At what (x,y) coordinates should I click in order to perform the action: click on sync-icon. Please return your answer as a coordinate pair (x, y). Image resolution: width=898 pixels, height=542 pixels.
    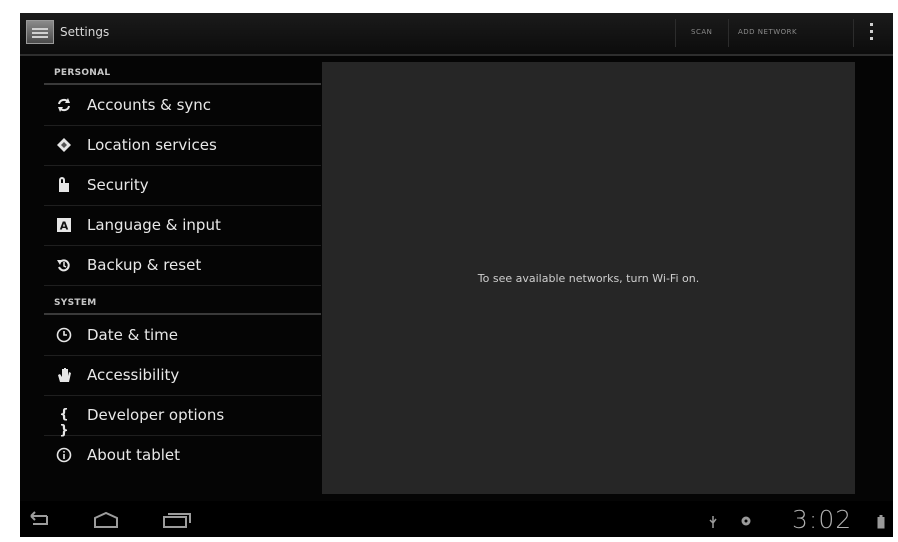
    Looking at the image, I should click on (64, 105).